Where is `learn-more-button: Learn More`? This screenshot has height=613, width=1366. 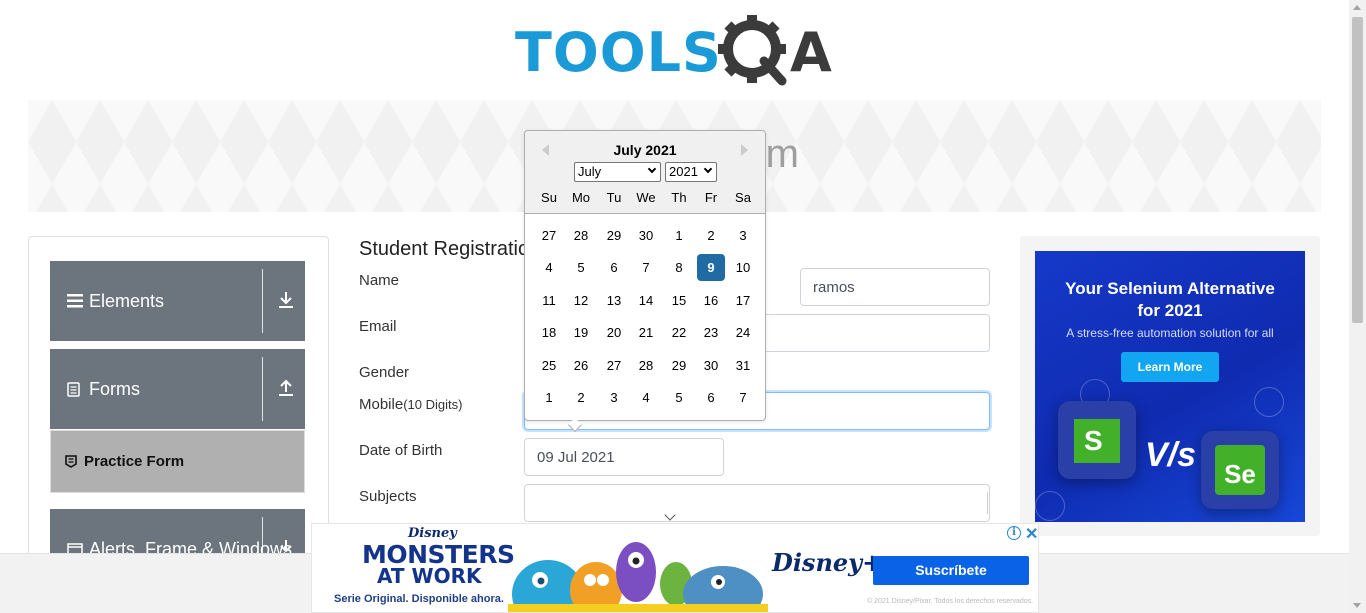 learn-more-button: Learn More is located at coordinates (1170, 367).